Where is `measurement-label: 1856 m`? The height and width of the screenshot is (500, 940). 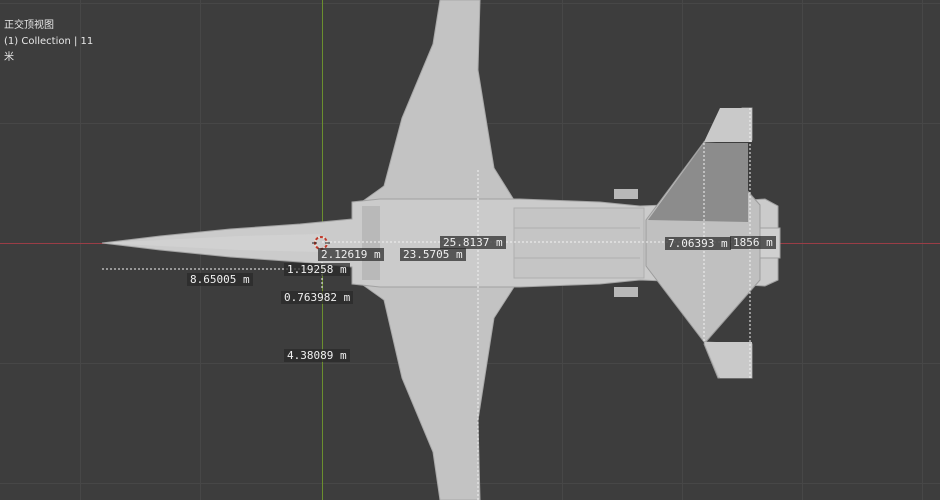 measurement-label: 1856 m is located at coordinates (753, 242).